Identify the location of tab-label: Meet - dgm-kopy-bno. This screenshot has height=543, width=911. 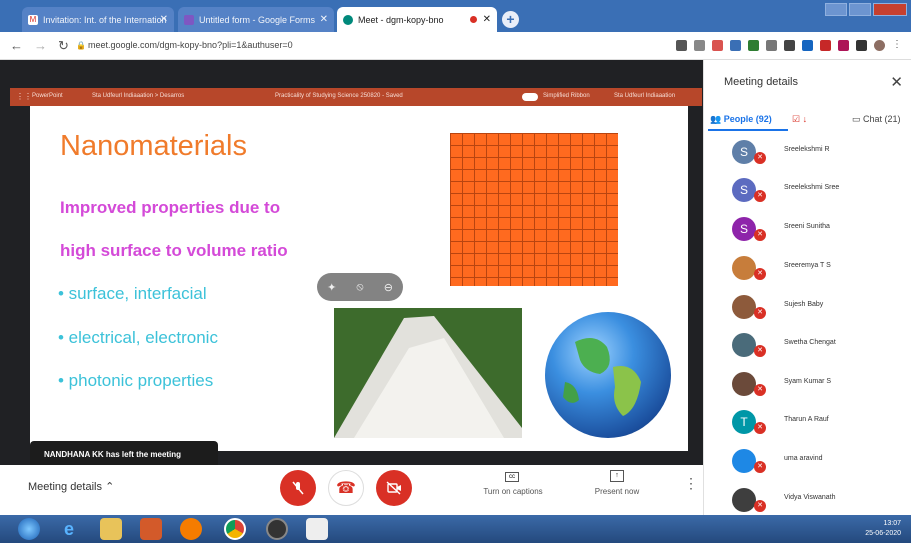
(401, 19).